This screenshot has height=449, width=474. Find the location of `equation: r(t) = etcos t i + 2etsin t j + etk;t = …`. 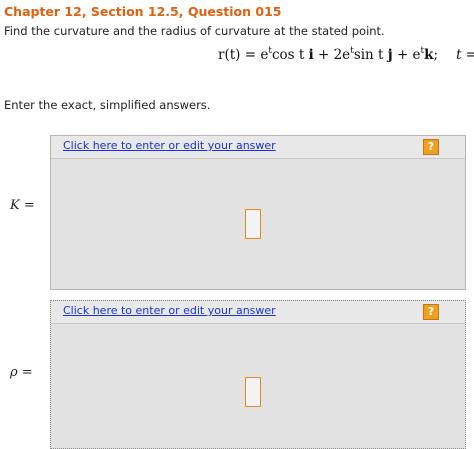

equation: r(t) = etcos t i + 2etsin t j + etk;t = … is located at coordinates (346, 54).